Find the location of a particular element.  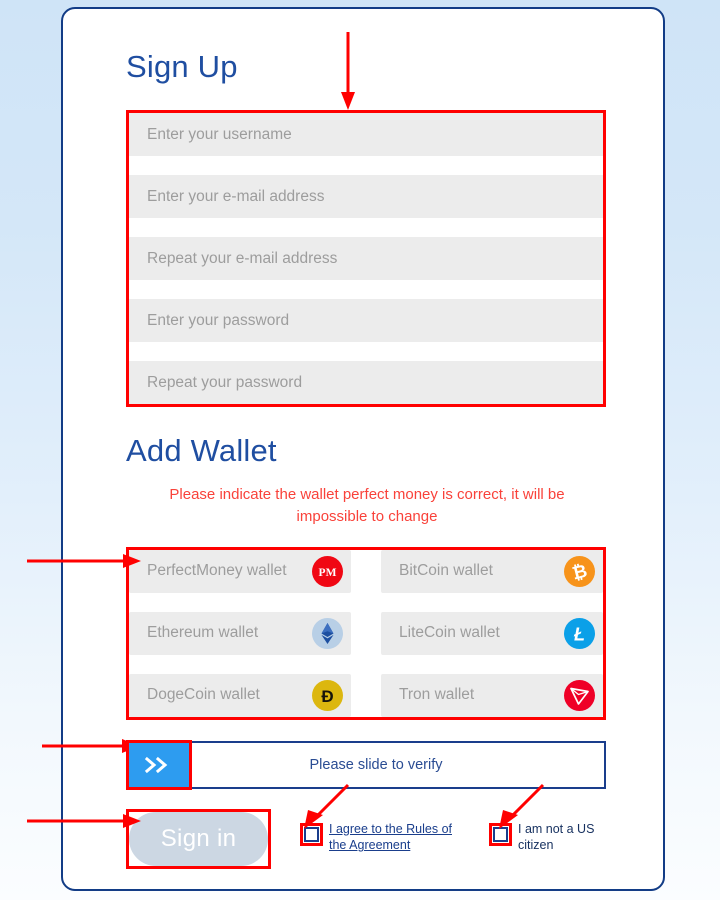

litecoin-icon: Ł is located at coordinates (579, 633).